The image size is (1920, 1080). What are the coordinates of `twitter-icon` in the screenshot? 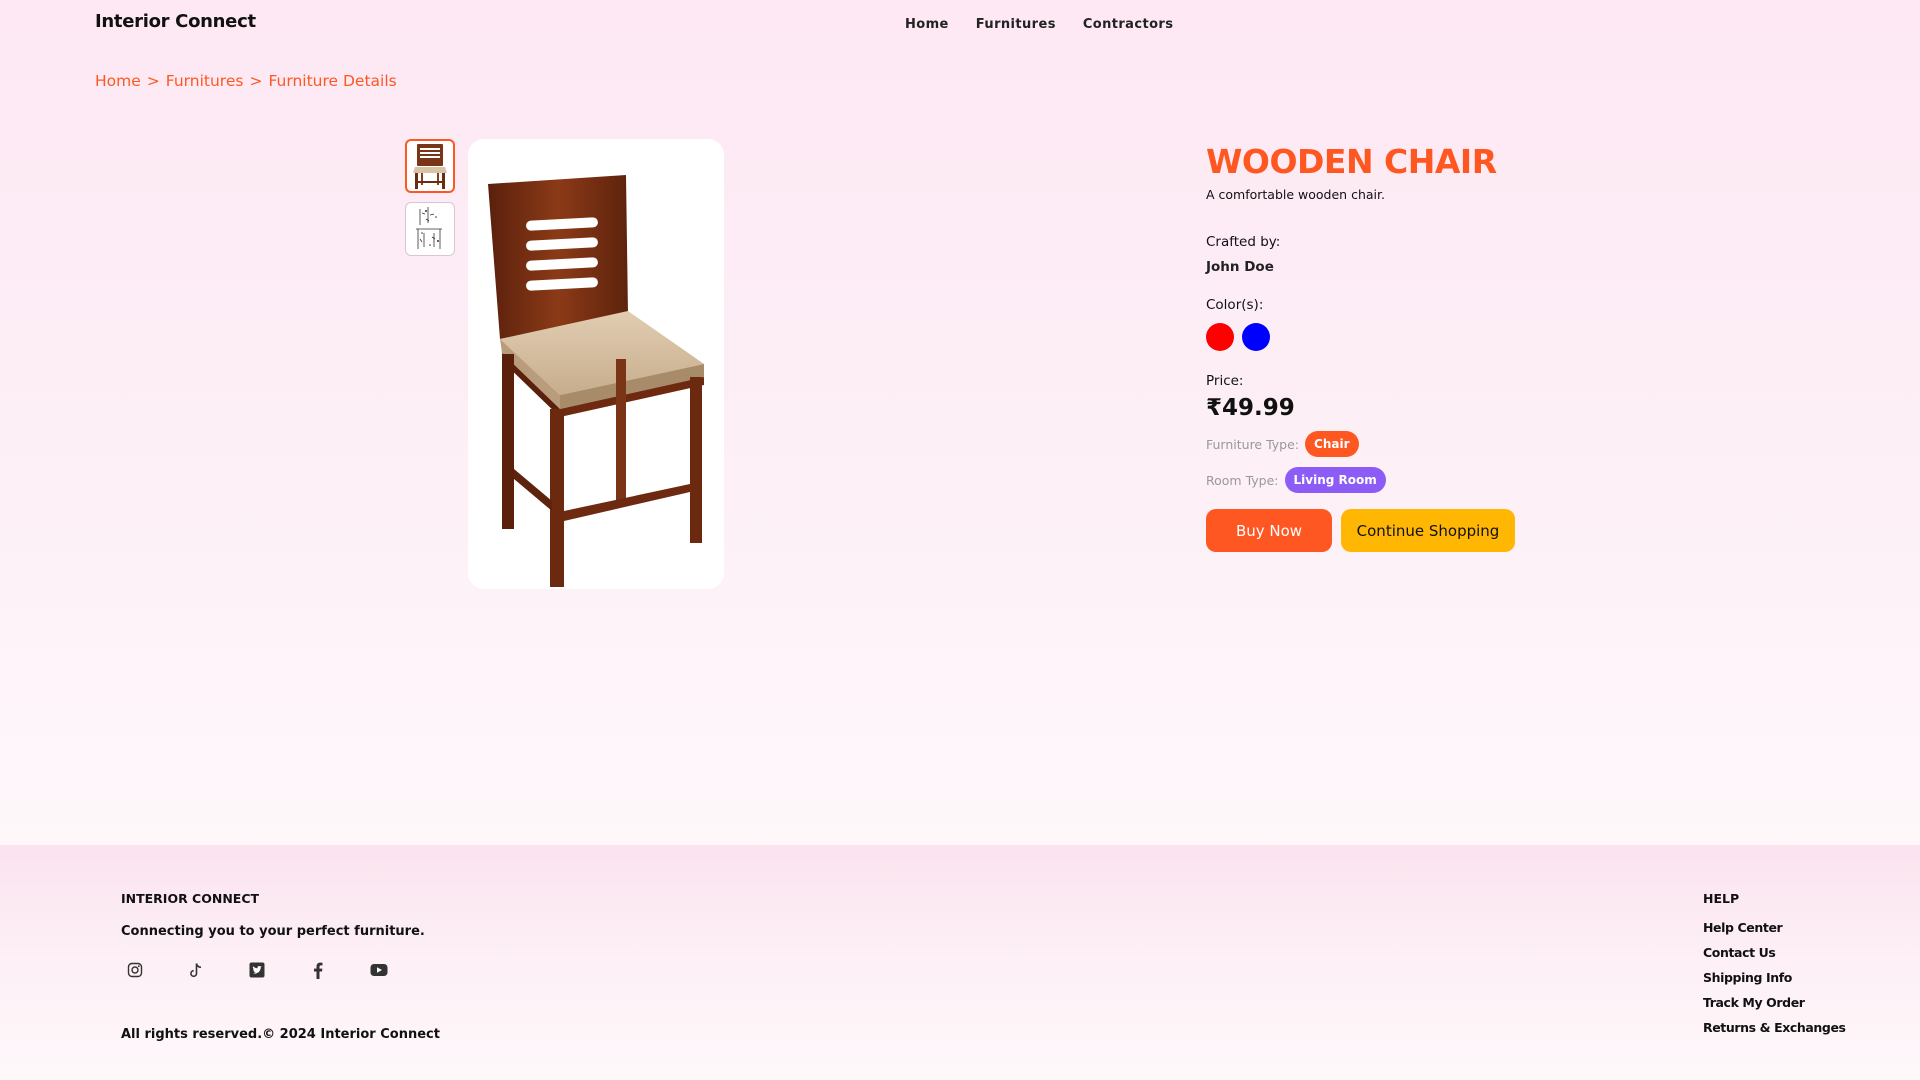 It's located at (257, 970).